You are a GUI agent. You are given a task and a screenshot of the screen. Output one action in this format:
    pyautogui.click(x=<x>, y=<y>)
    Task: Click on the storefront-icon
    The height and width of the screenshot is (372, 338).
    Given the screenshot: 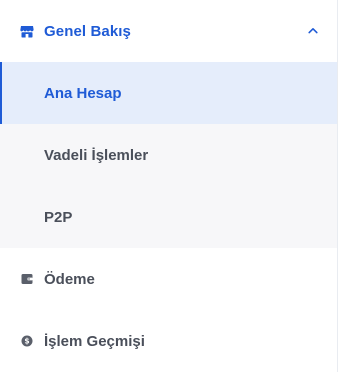 What is the action you would take?
    pyautogui.click(x=27, y=31)
    